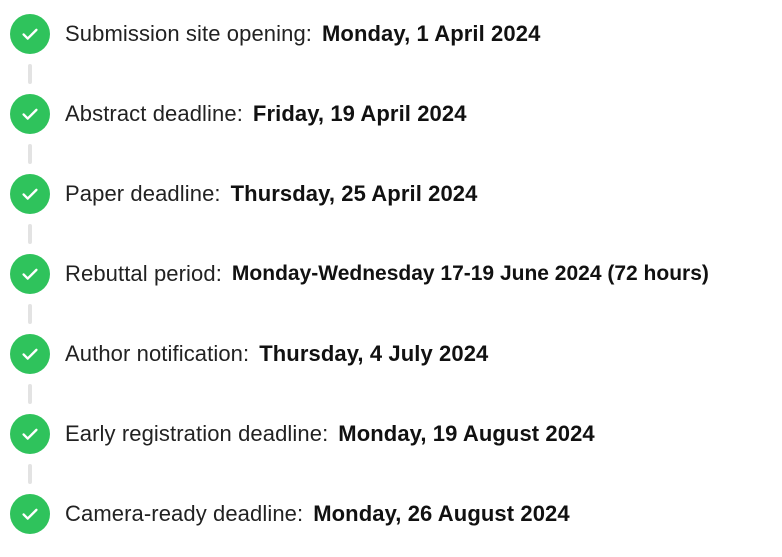 This screenshot has height=557, width=782. I want to click on step-label: Rebuttal period:, so click(143, 273).